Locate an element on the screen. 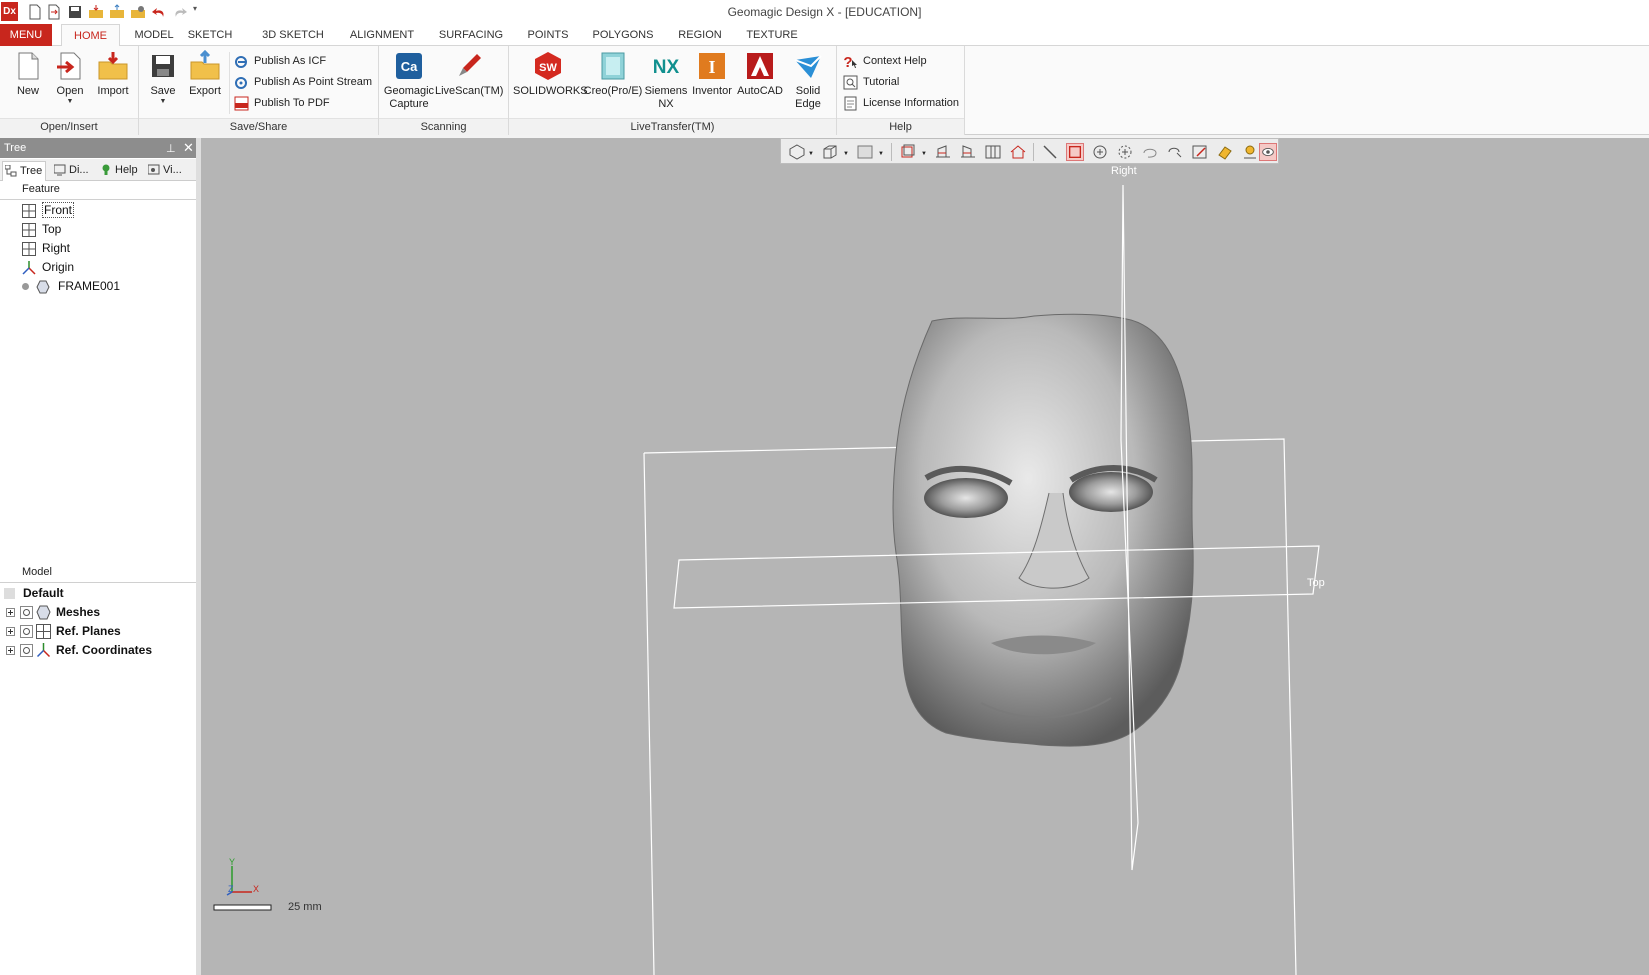  rectangle-select-icon is located at coordinates (1075, 152).